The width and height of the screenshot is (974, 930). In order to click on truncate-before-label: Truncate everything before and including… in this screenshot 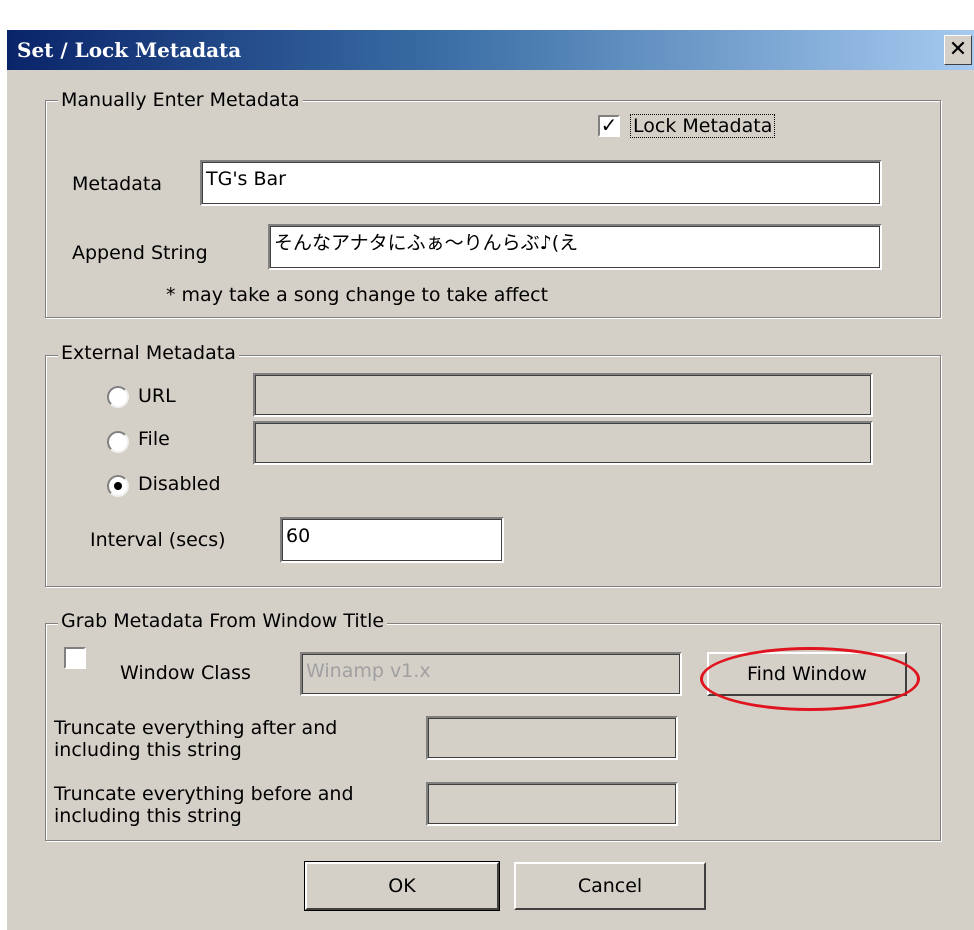, I will do `click(204, 805)`.